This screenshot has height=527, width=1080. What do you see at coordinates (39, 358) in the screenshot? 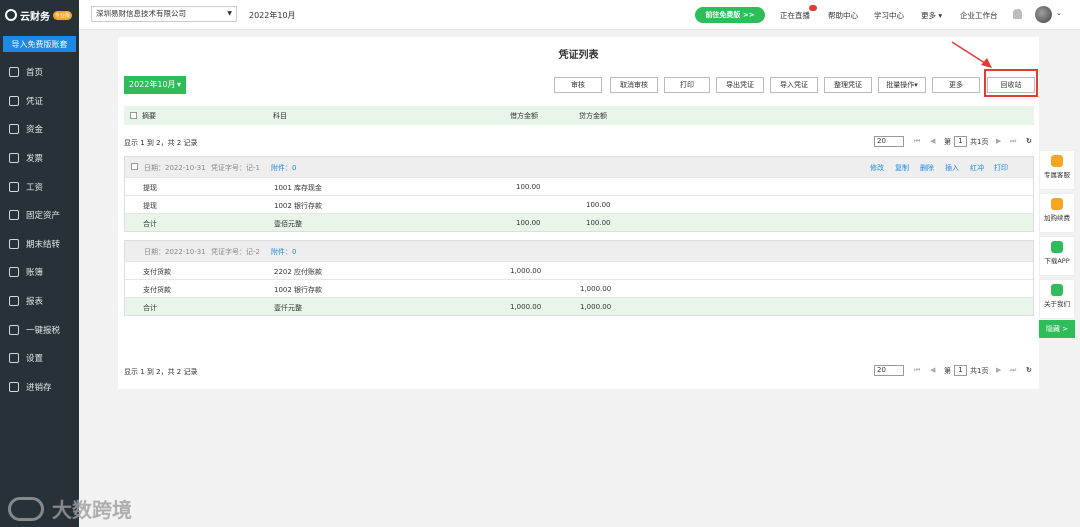
I see `sidebar-item: 设置` at bounding box center [39, 358].